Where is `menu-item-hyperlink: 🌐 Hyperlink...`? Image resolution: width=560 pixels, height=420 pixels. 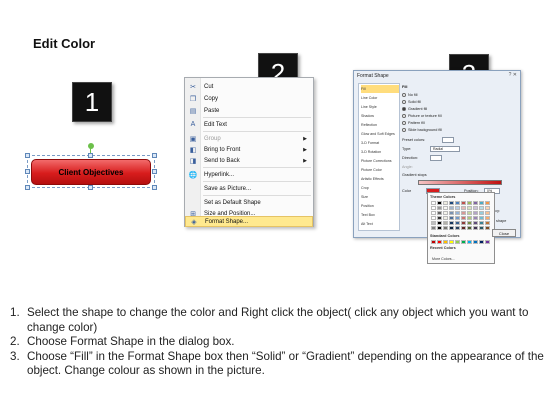
menu-item-hyperlink: 🌐 Hyperlink... is located at coordinates (249, 174).